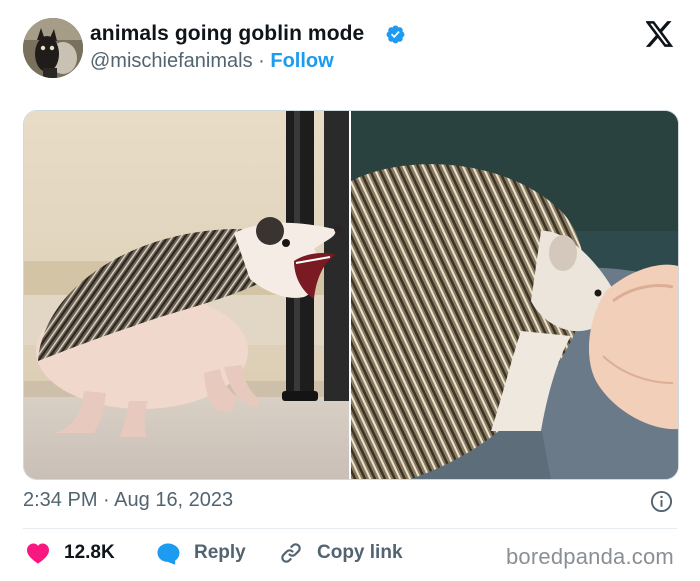  Describe the element at coordinates (89, 552) in the screenshot. I see `like-count: 12.8K` at that location.